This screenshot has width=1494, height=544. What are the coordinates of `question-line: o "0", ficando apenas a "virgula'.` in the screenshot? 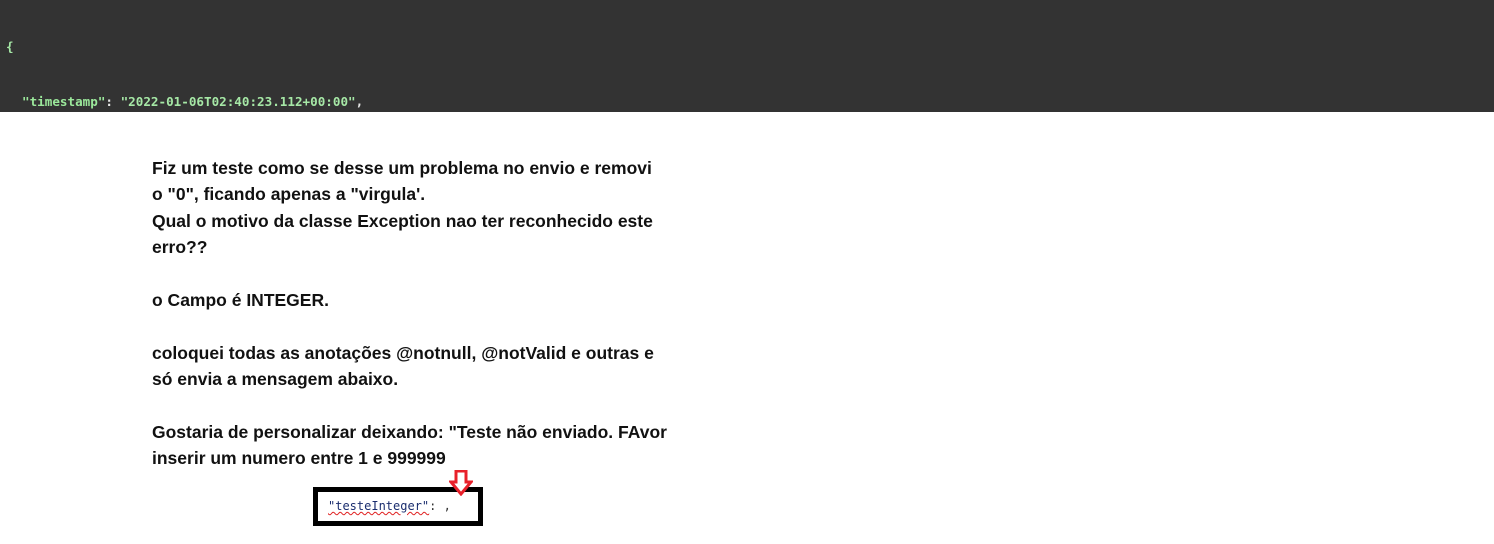 It's located at (289, 194).